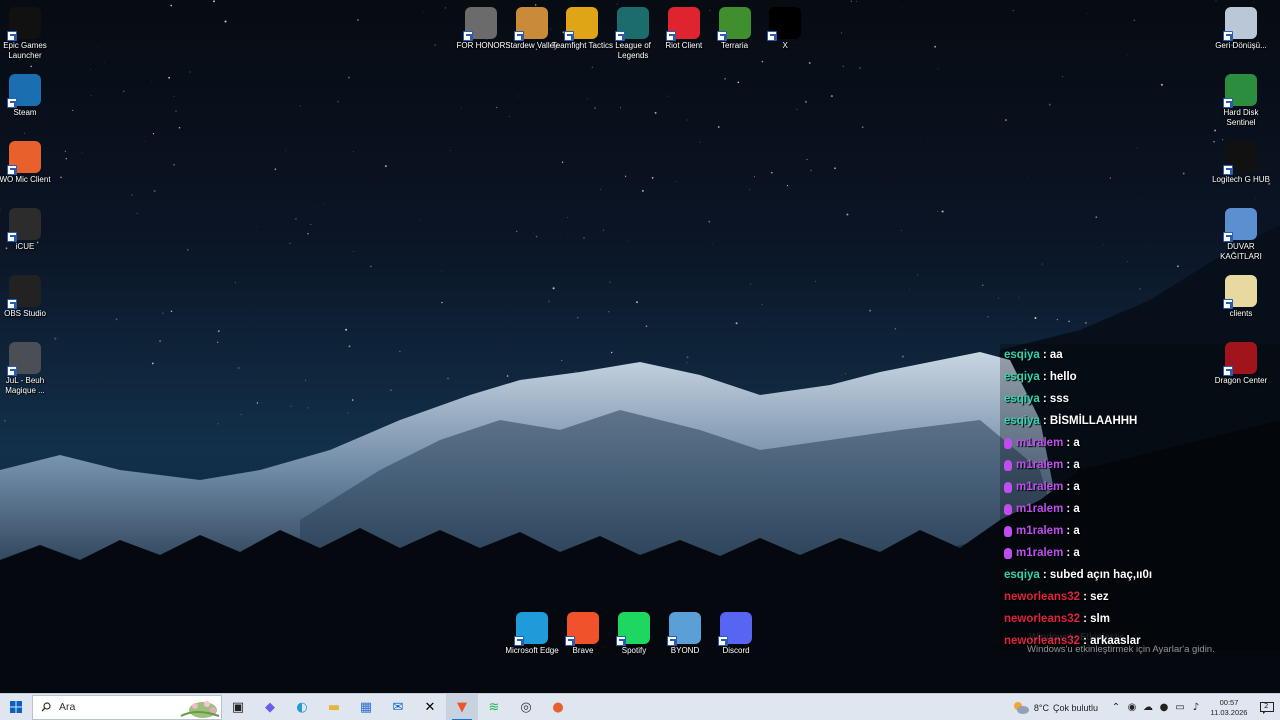  What do you see at coordinates (270, 707) in the screenshot?
I see `taskbar-app-copilot: ◆` at bounding box center [270, 707].